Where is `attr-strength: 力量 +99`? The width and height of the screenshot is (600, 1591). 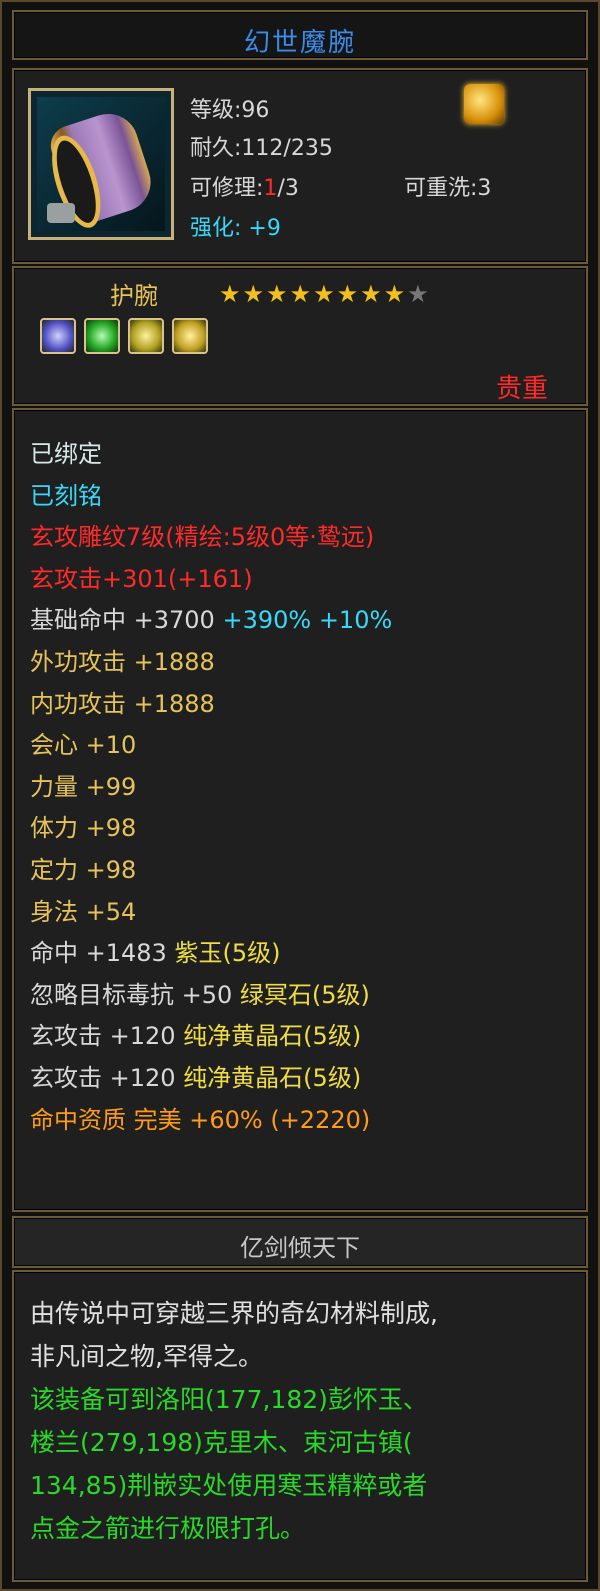
attr-strength: 力量 +99 is located at coordinates (83, 786).